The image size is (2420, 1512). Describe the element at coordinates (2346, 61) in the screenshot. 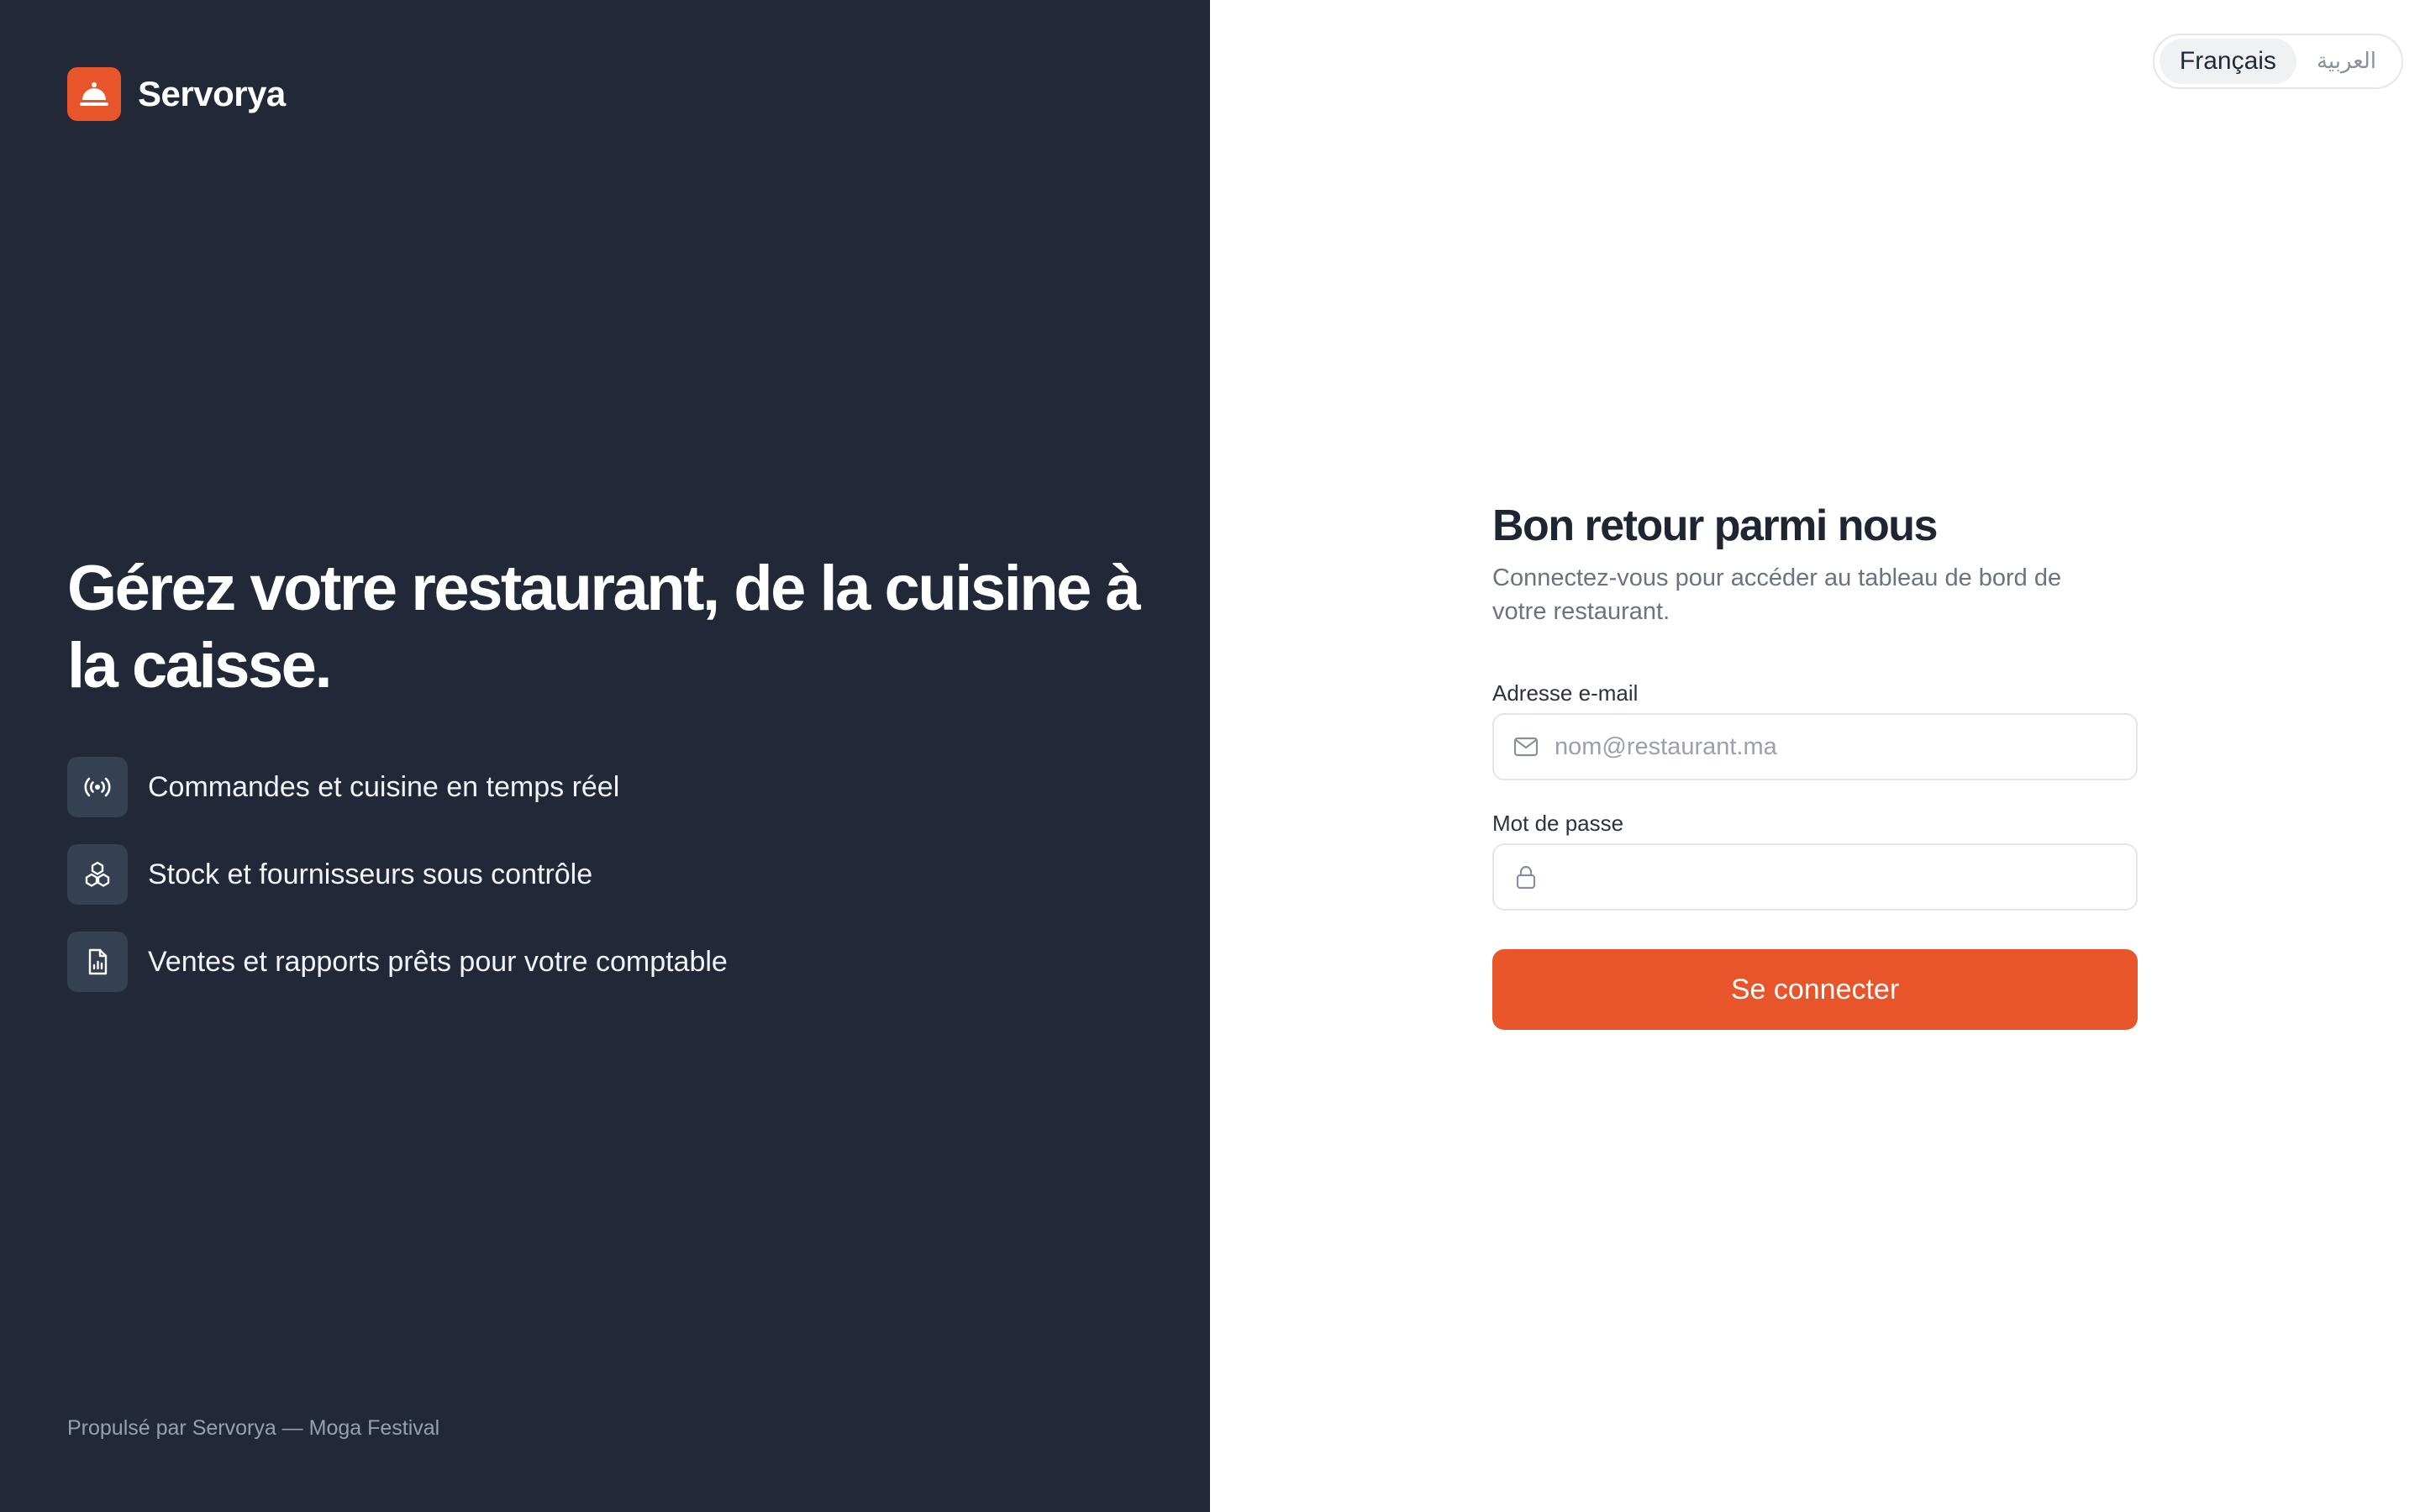

I see `language-option-arabic: العربية` at that location.